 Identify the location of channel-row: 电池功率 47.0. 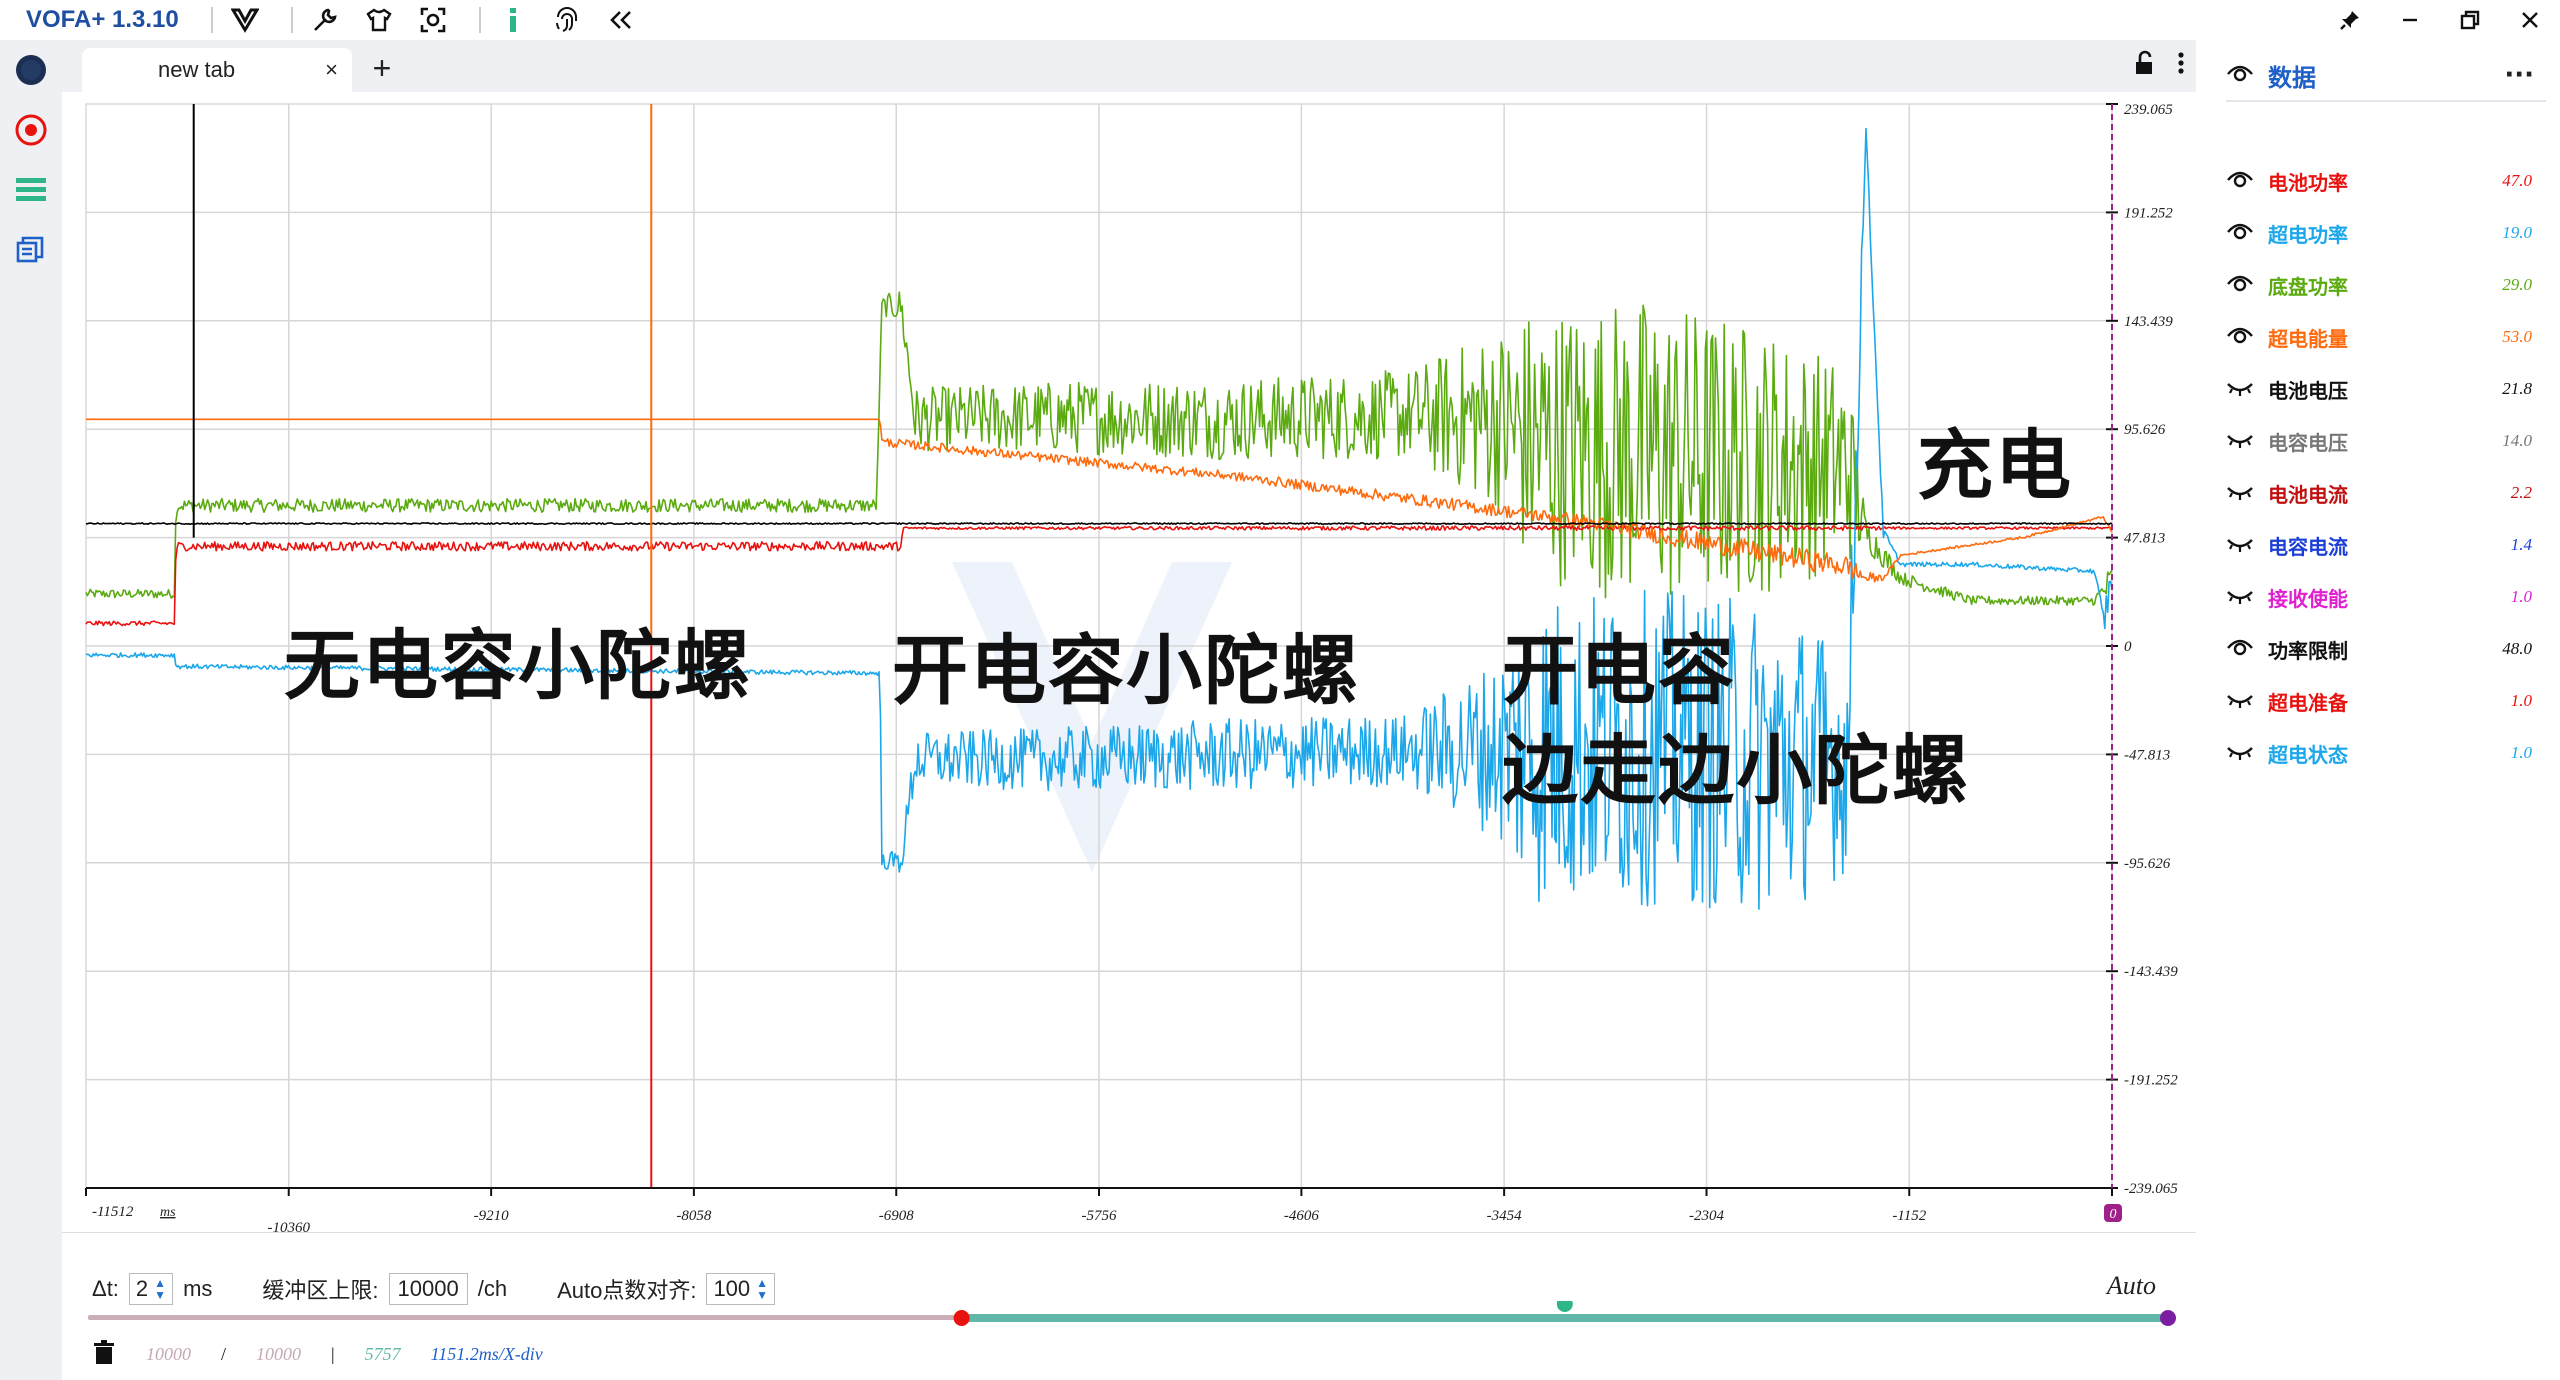
(2379, 181).